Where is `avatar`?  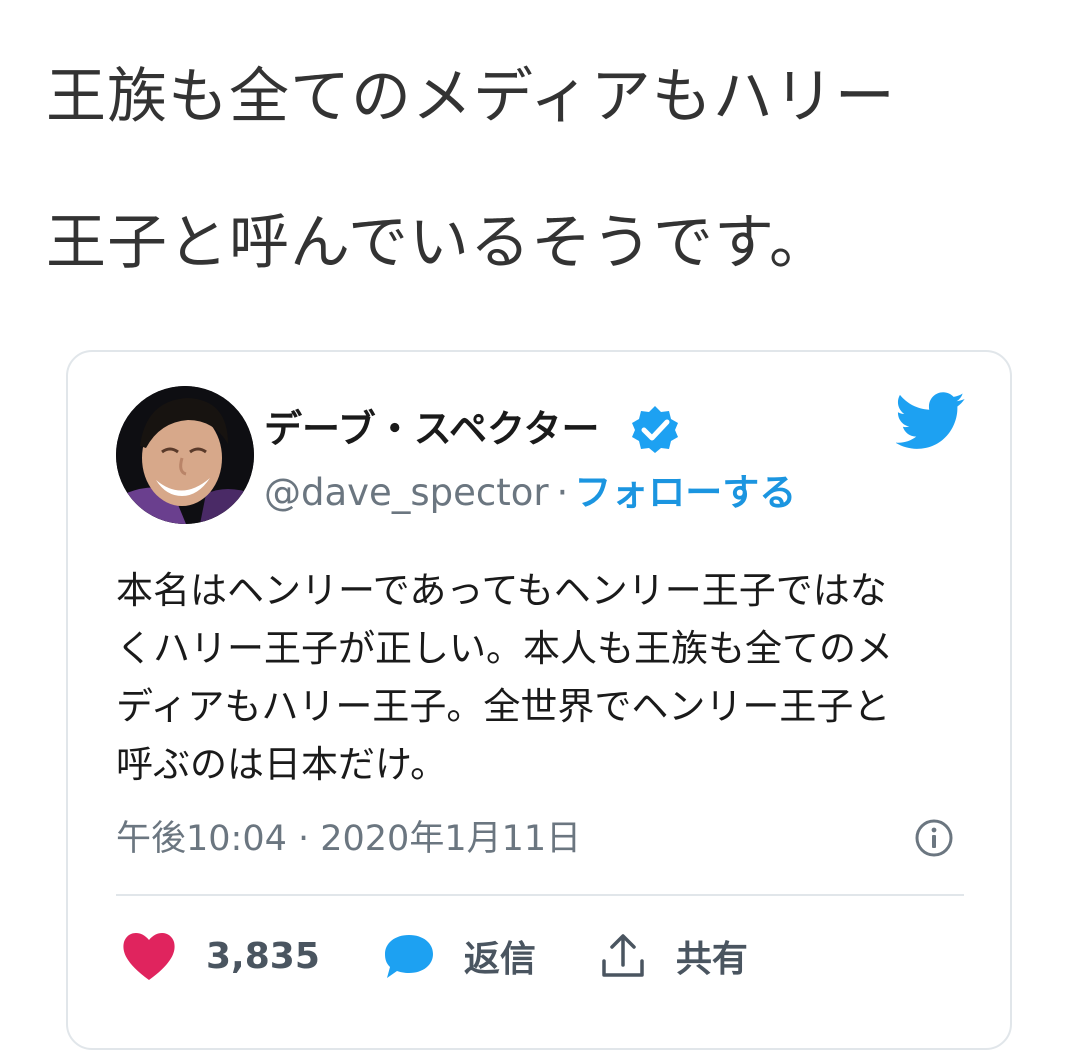 avatar is located at coordinates (185, 455).